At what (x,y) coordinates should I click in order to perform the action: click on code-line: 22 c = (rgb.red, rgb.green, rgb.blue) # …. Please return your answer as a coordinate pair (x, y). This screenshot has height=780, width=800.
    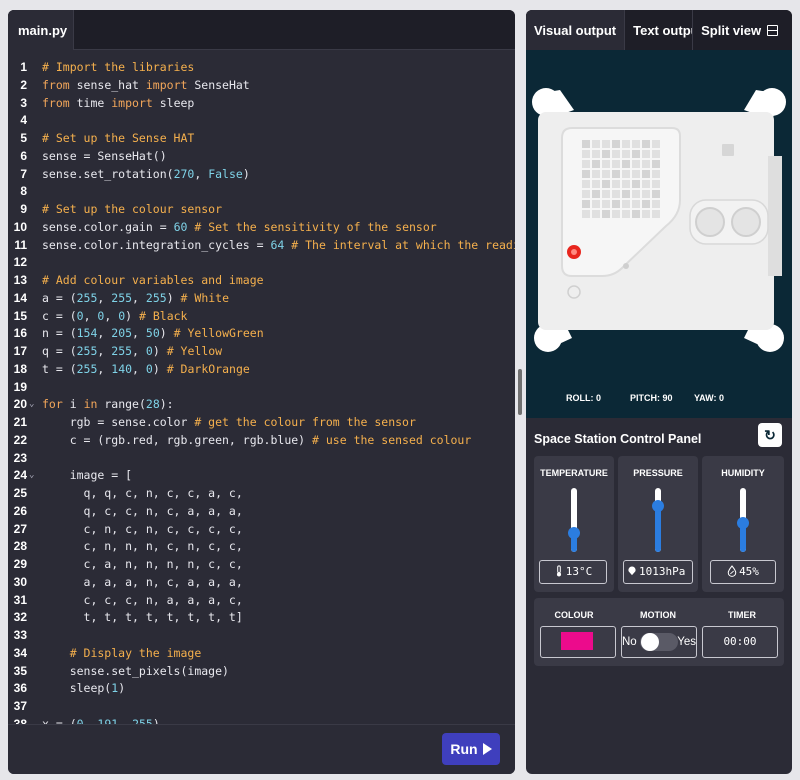
    Looking at the image, I should click on (261, 441).